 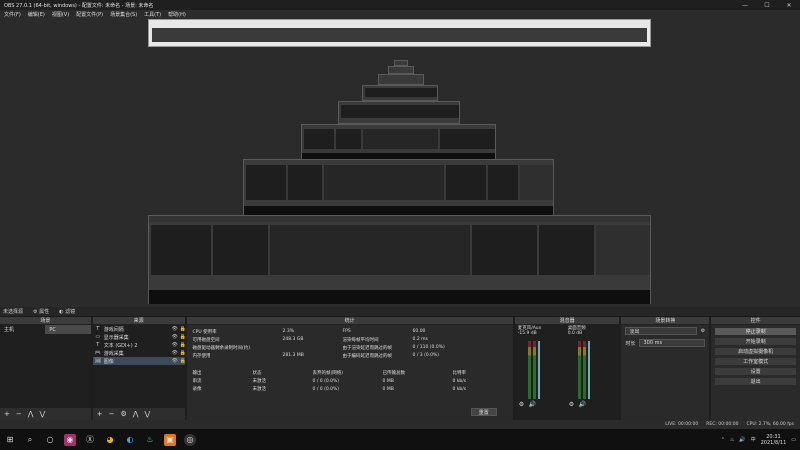 I want to click on stat-label: 可用磁盘空间, so click(x=206, y=340).